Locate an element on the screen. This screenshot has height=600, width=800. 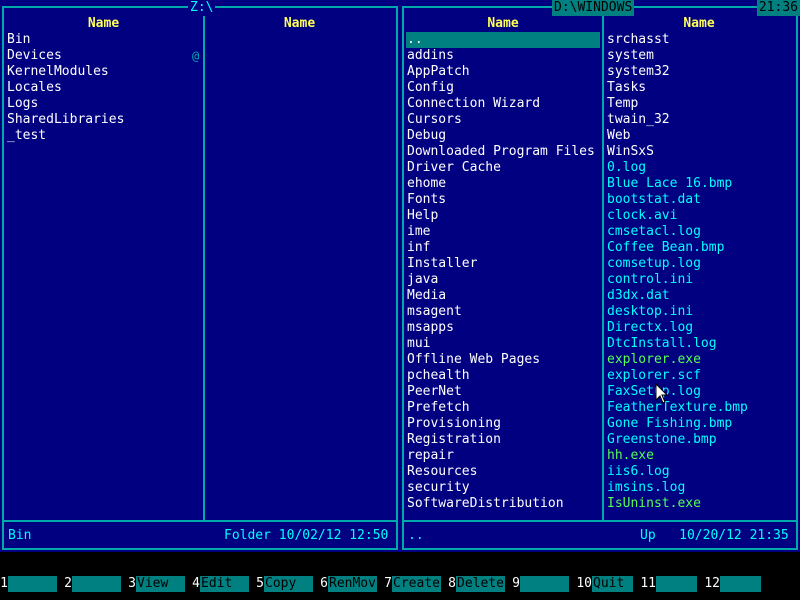
folder-item: twain_32 is located at coordinates (700, 120).